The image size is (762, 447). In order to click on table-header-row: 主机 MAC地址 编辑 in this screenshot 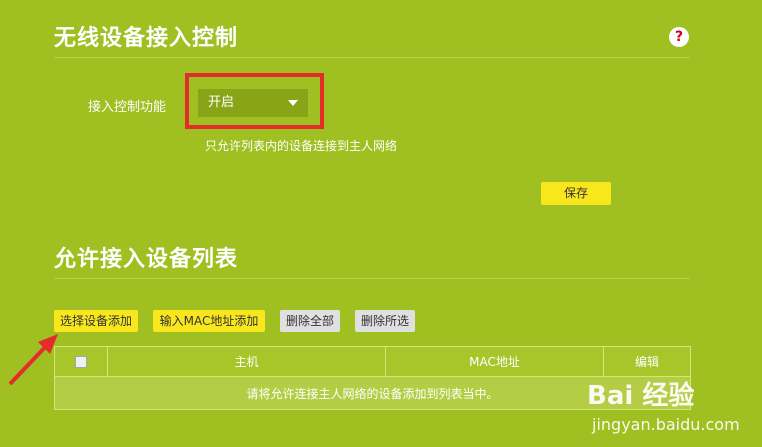, I will do `click(372, 361)`.